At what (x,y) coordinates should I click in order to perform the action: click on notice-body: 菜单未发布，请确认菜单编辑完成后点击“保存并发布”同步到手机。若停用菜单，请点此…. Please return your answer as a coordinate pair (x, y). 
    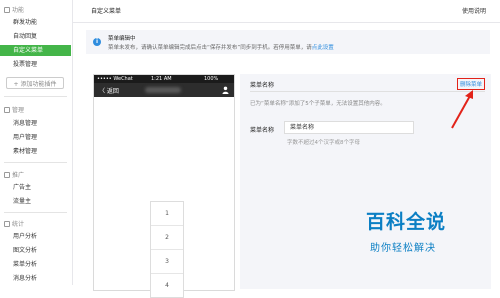
    Looking at the image, I should click on (221, 48).